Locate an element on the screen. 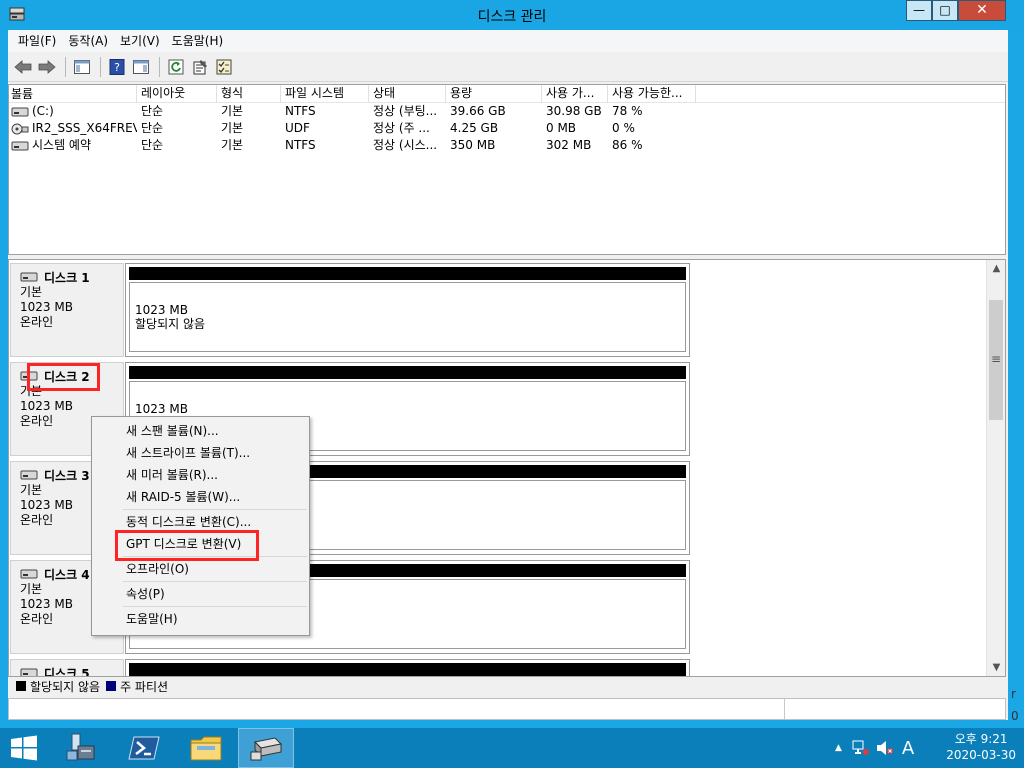 Image resolution: width=1024 pixels, height=768 pixels. powershell-icon is located at coordinates (144, 748).